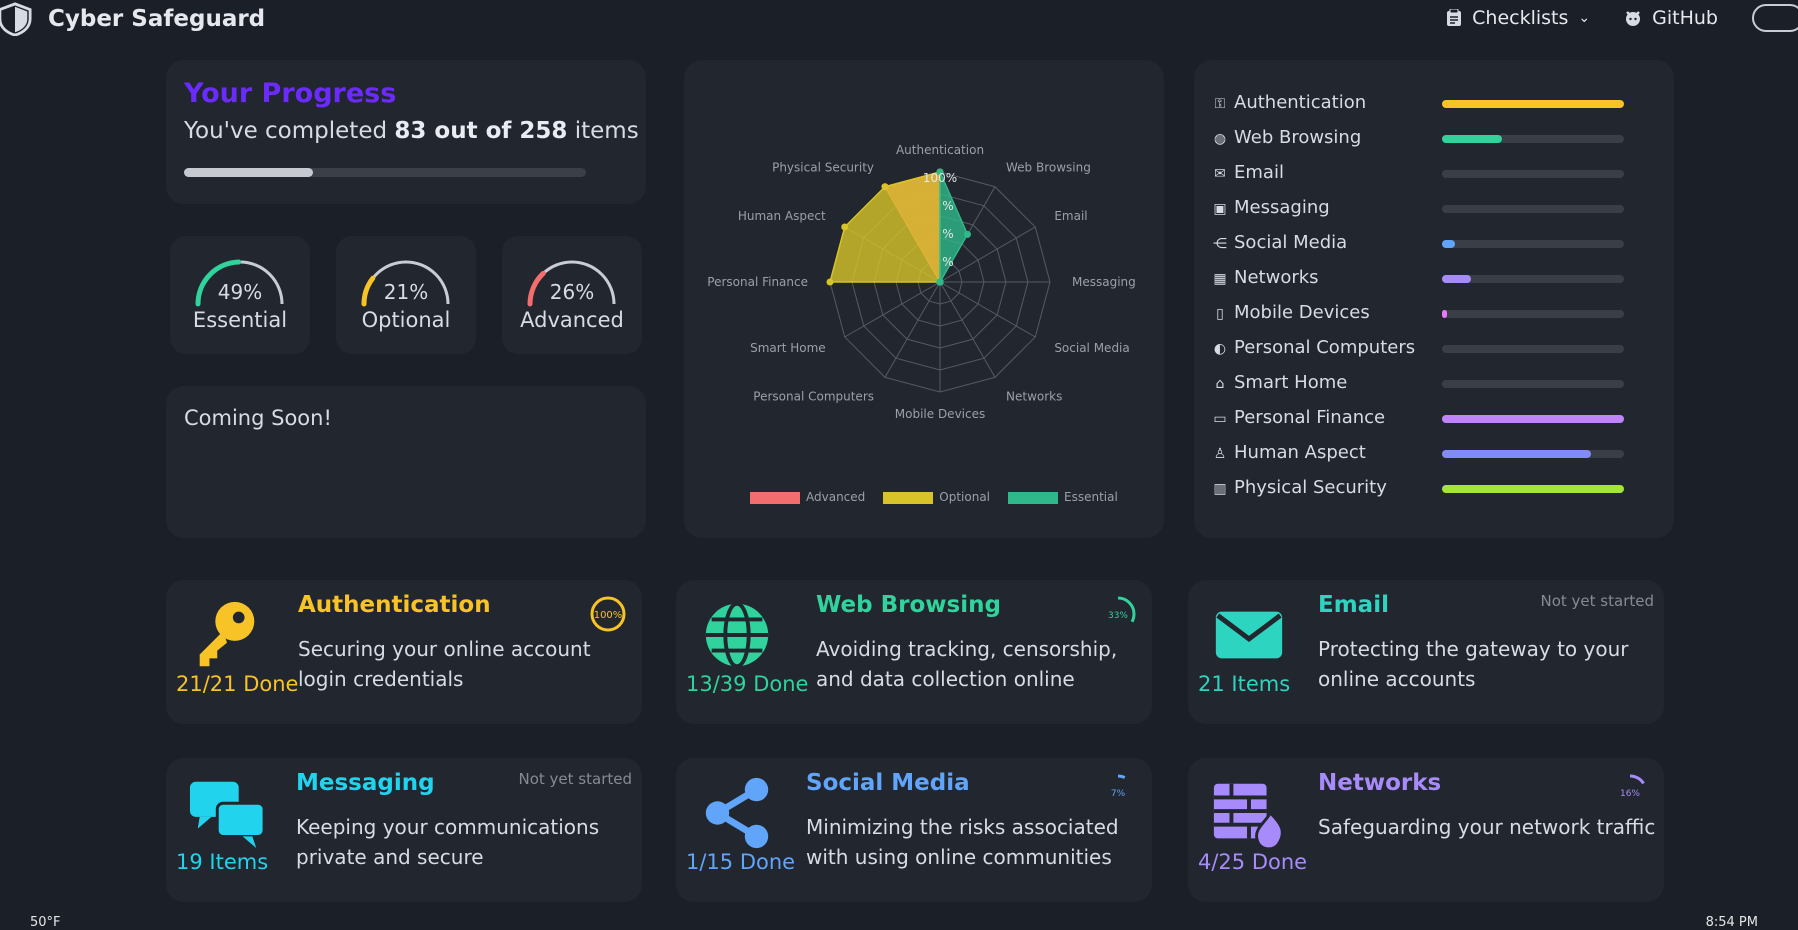 The image size is (1798, 930). What do you see at coordinates (1220, 279) in the screenshot?
I see `firewall-icon: ▦` at bounding box center [1220, 279].